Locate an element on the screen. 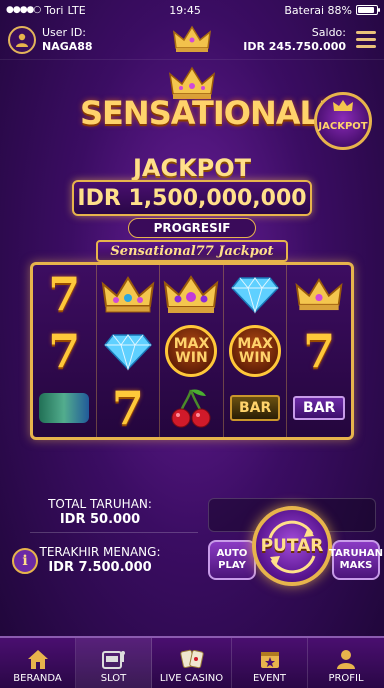 This screenshot has width=384, height=688. jackpot-type-badge: PROGRESIF is located at coordinates (192, 228).